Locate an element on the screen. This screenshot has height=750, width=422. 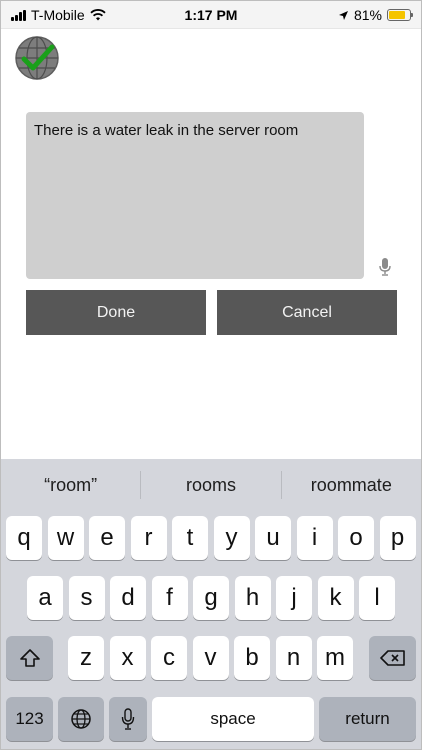
dictation-microphone-icon is located at coordinates (385, 267).